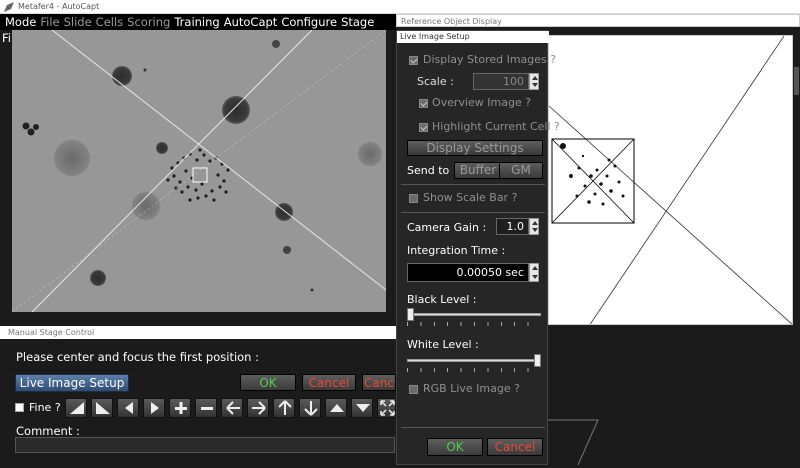  What do you see at coordinates (413, 389) in the screenshot?
I see `rgb-live-checkbox` at bounding box center [413, 389].